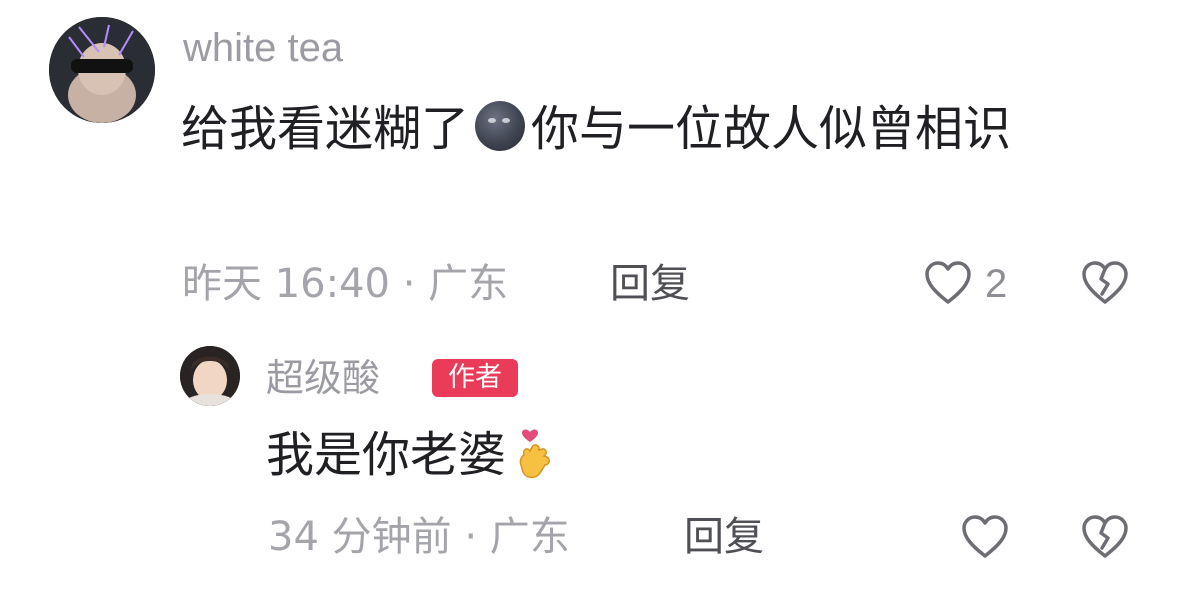  What do you see at coordinates (771, 129) in the screenshot?
I see `comment-text-part: 你与一位故人似曾相识` at bounding box center [771, 129].